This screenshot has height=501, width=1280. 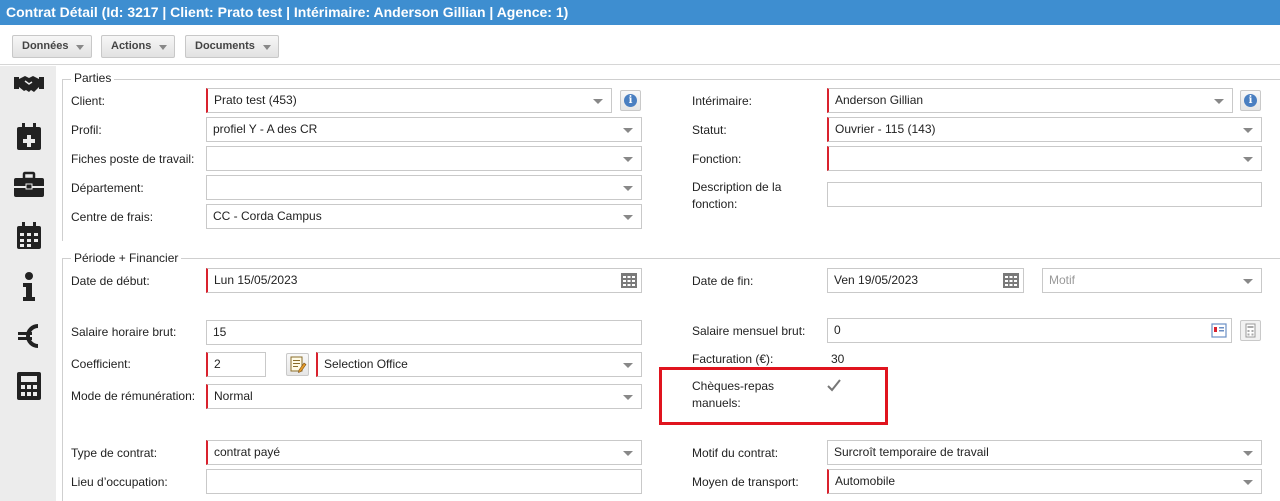 I want to click on type-contrat-value: contrat payé, so click(x=247, y=452).